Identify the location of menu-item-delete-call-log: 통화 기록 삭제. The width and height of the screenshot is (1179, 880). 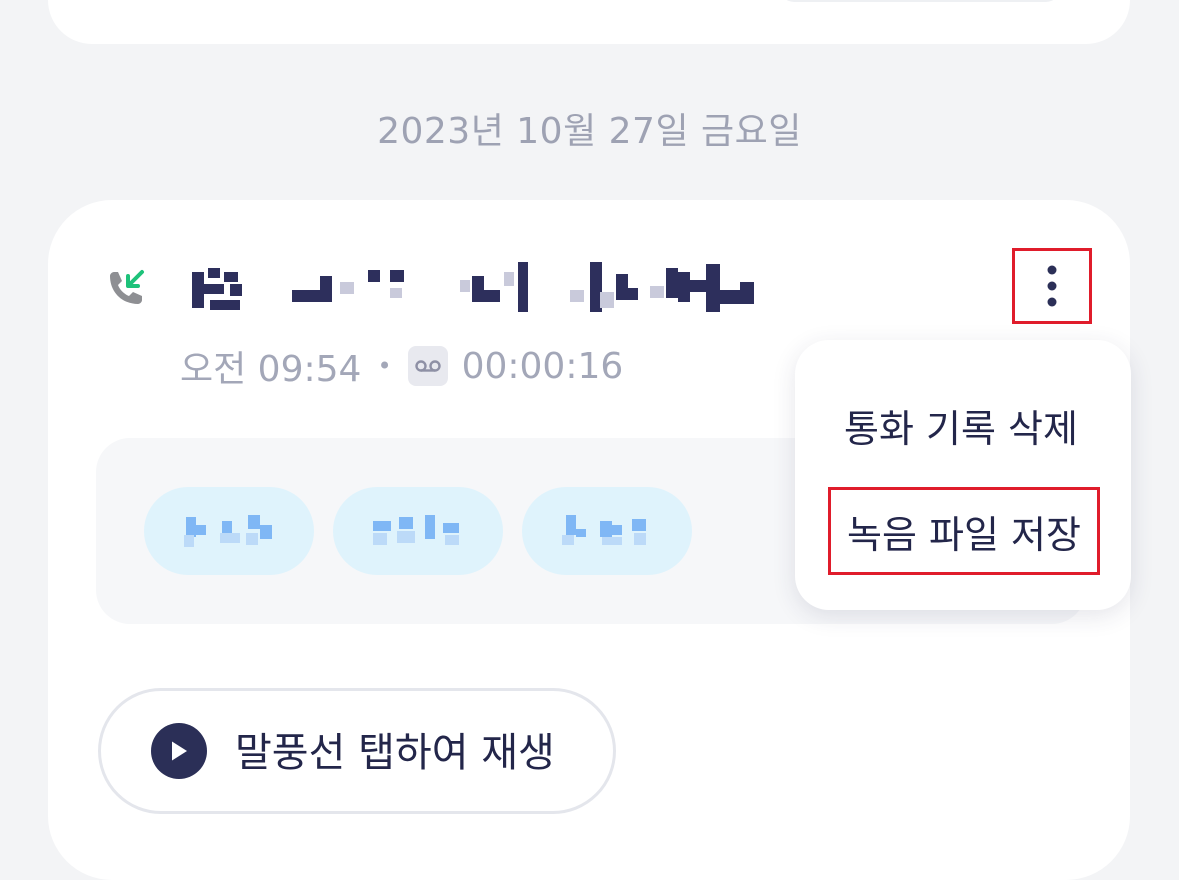
(961, 425).